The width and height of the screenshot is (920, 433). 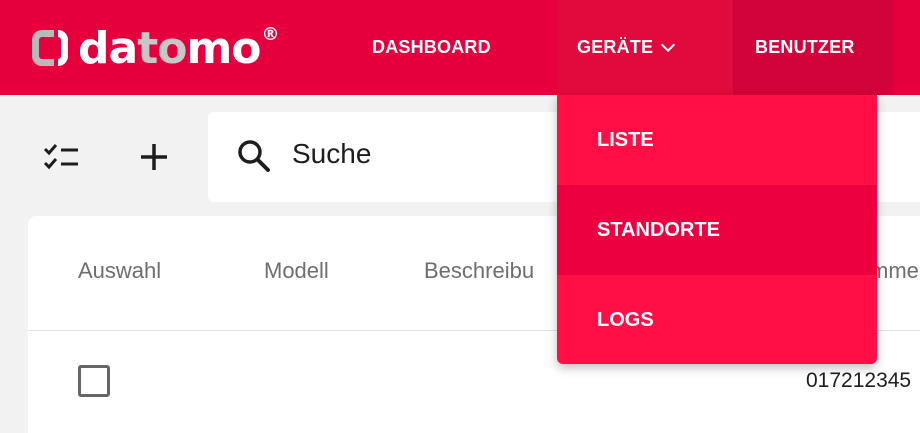 What do you see at coordinates (132, 48) in the screenshot?
I see `logo-dato: dato` at bounding box center [132, 48].